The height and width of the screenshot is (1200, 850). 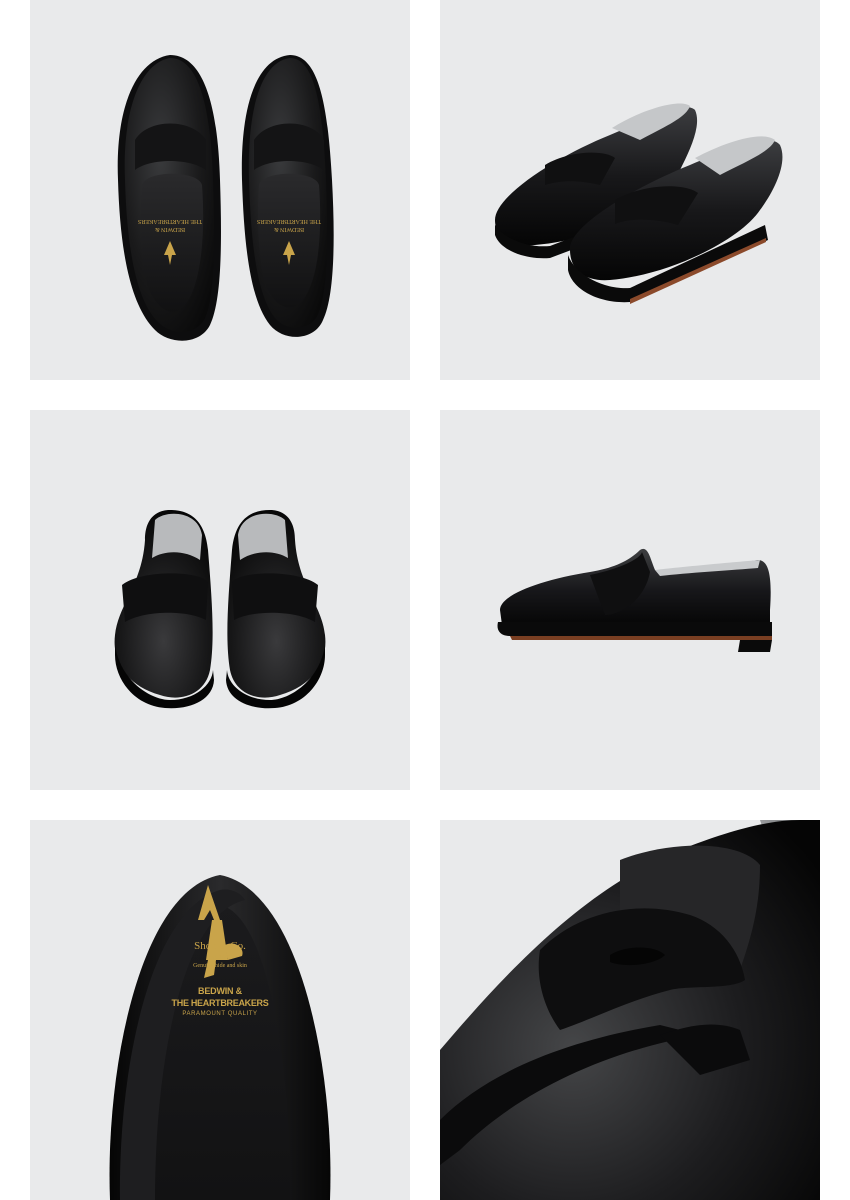 I want to click on photo-three-quarter-view, so click(x=630, y=190).